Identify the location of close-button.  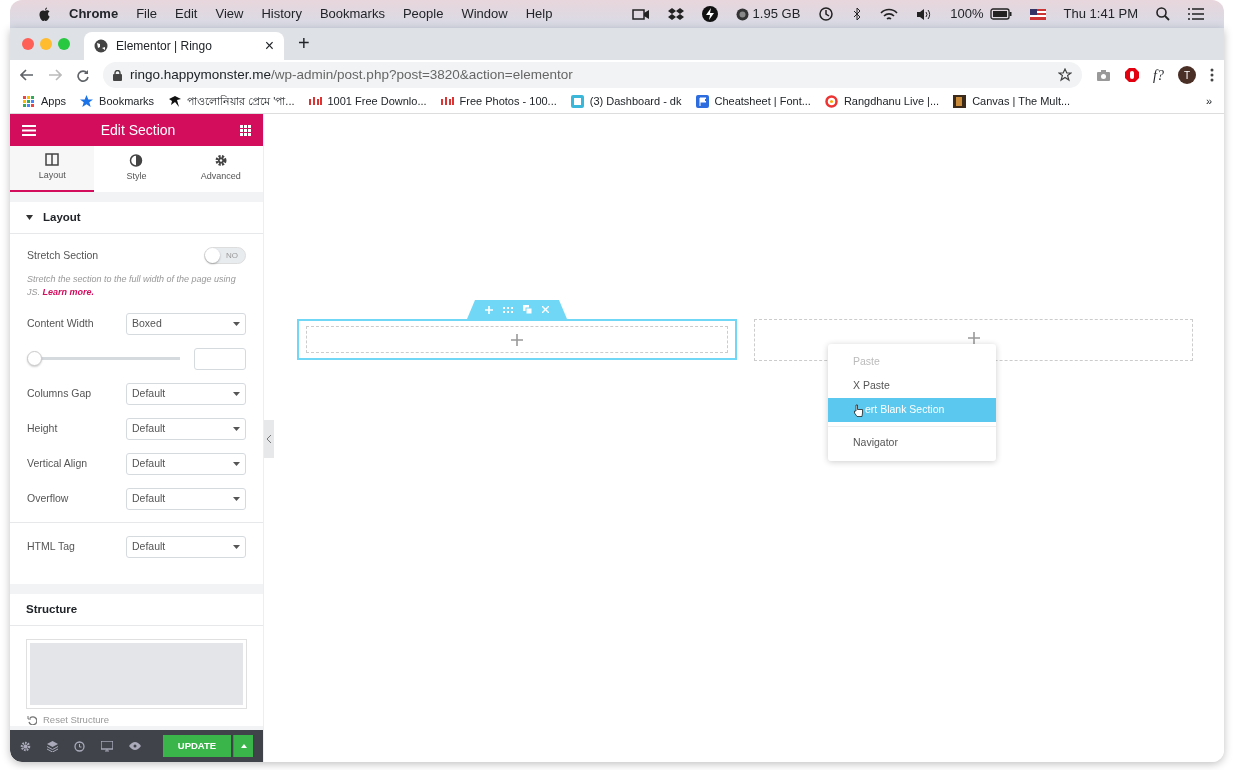
(28, 44).